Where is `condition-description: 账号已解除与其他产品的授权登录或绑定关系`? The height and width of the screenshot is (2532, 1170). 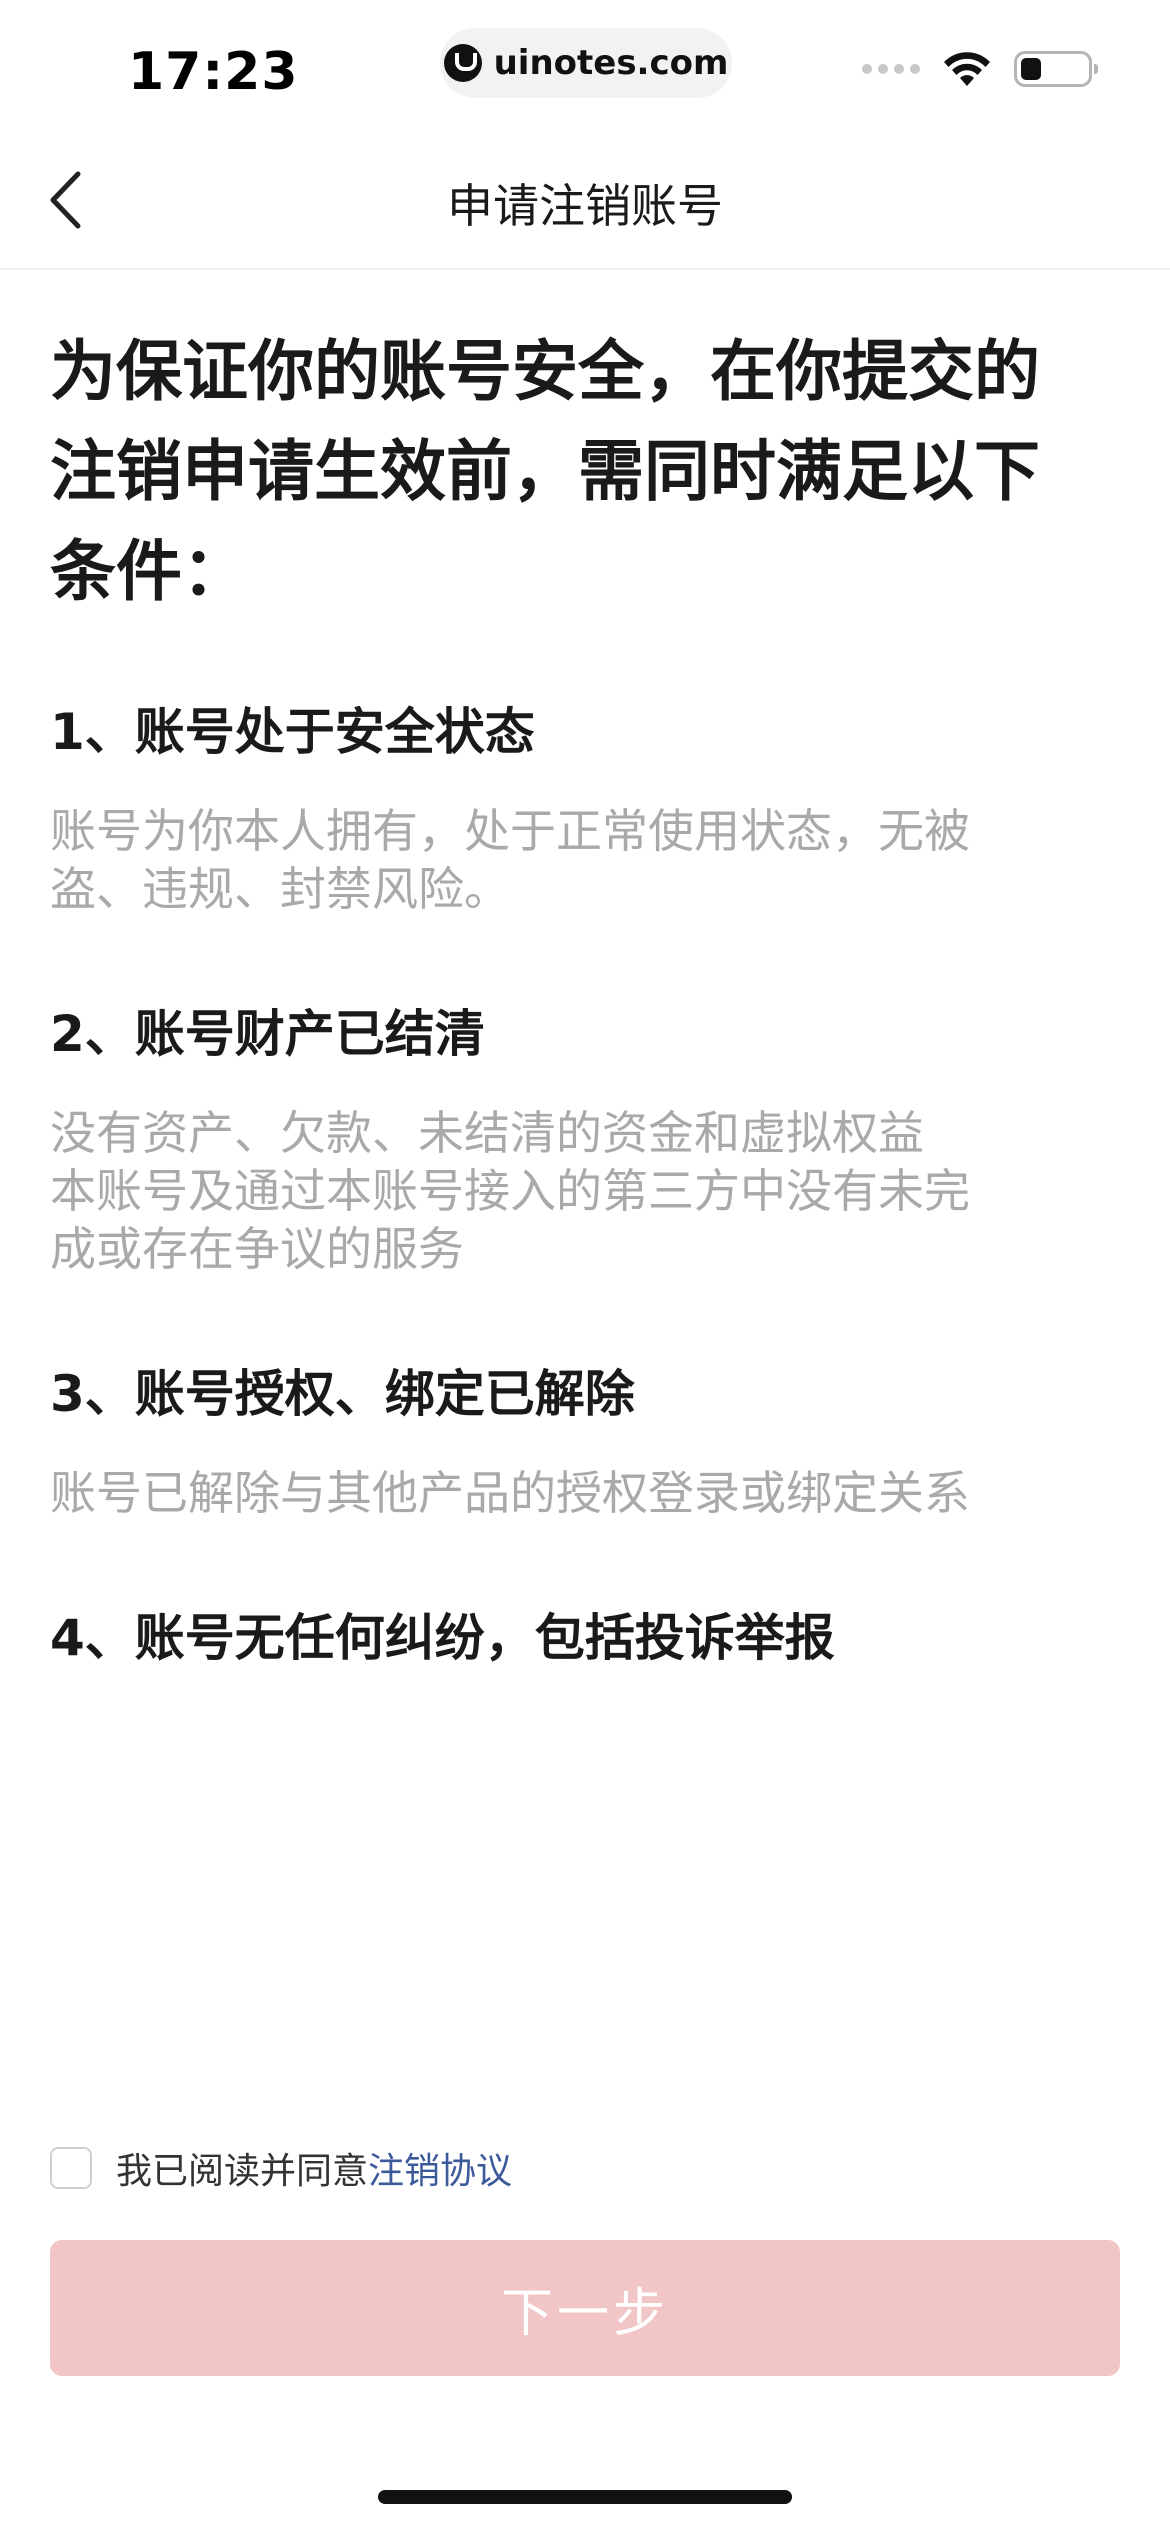
condition-description: 账号已解除与其他产品的授权登录或绑定关系 is located at coordinates (585, 1493).